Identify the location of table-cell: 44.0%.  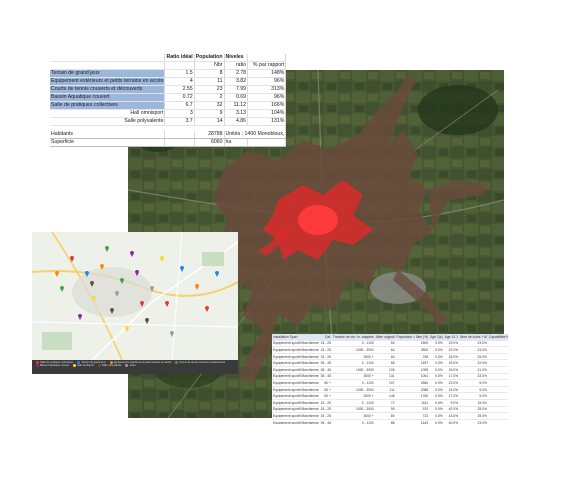
(497, 377).